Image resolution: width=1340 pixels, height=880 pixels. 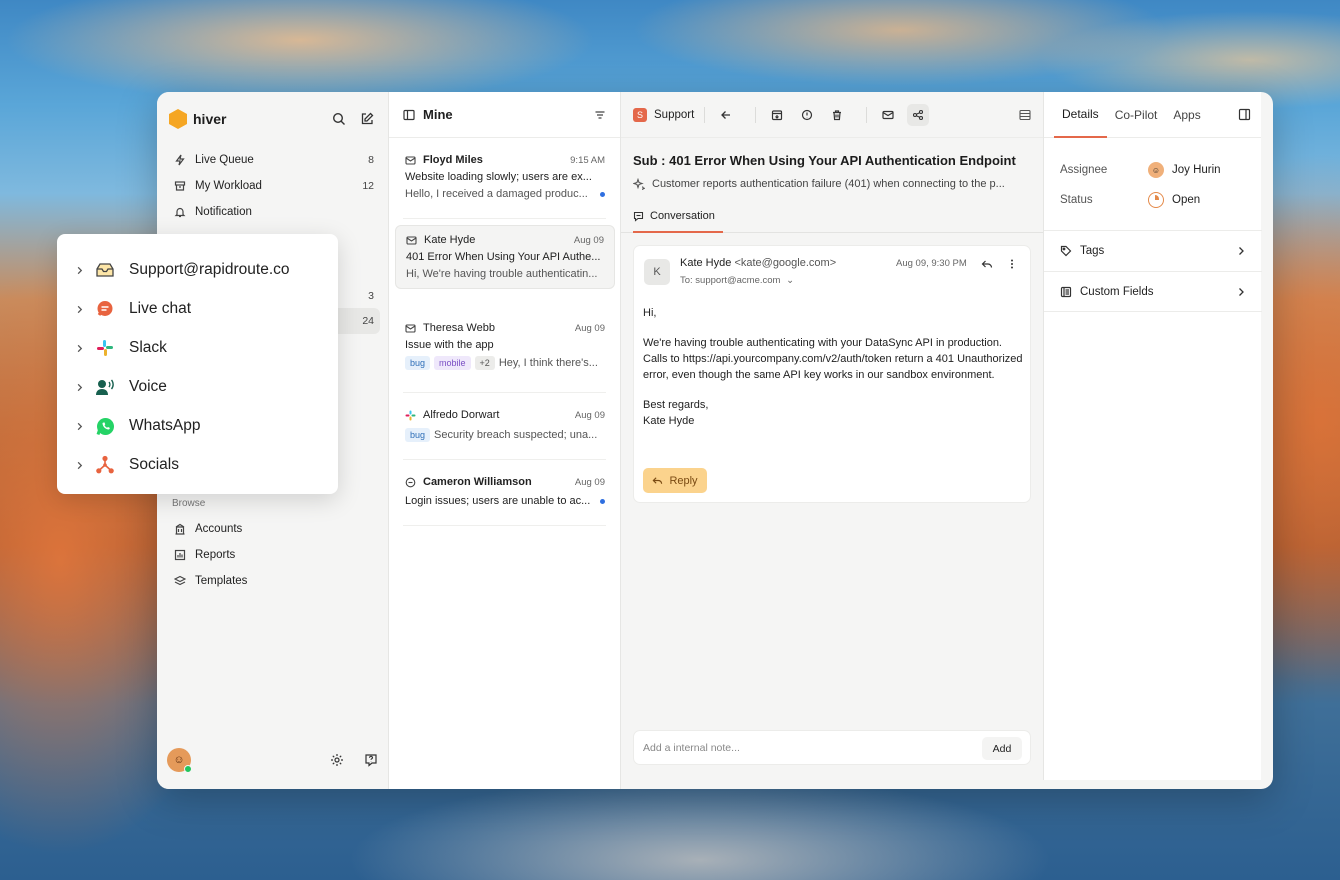 What do you see at coordinates (180, 581) in the screenshot?
I see `layers-icon` at bounding box center [180, 581].